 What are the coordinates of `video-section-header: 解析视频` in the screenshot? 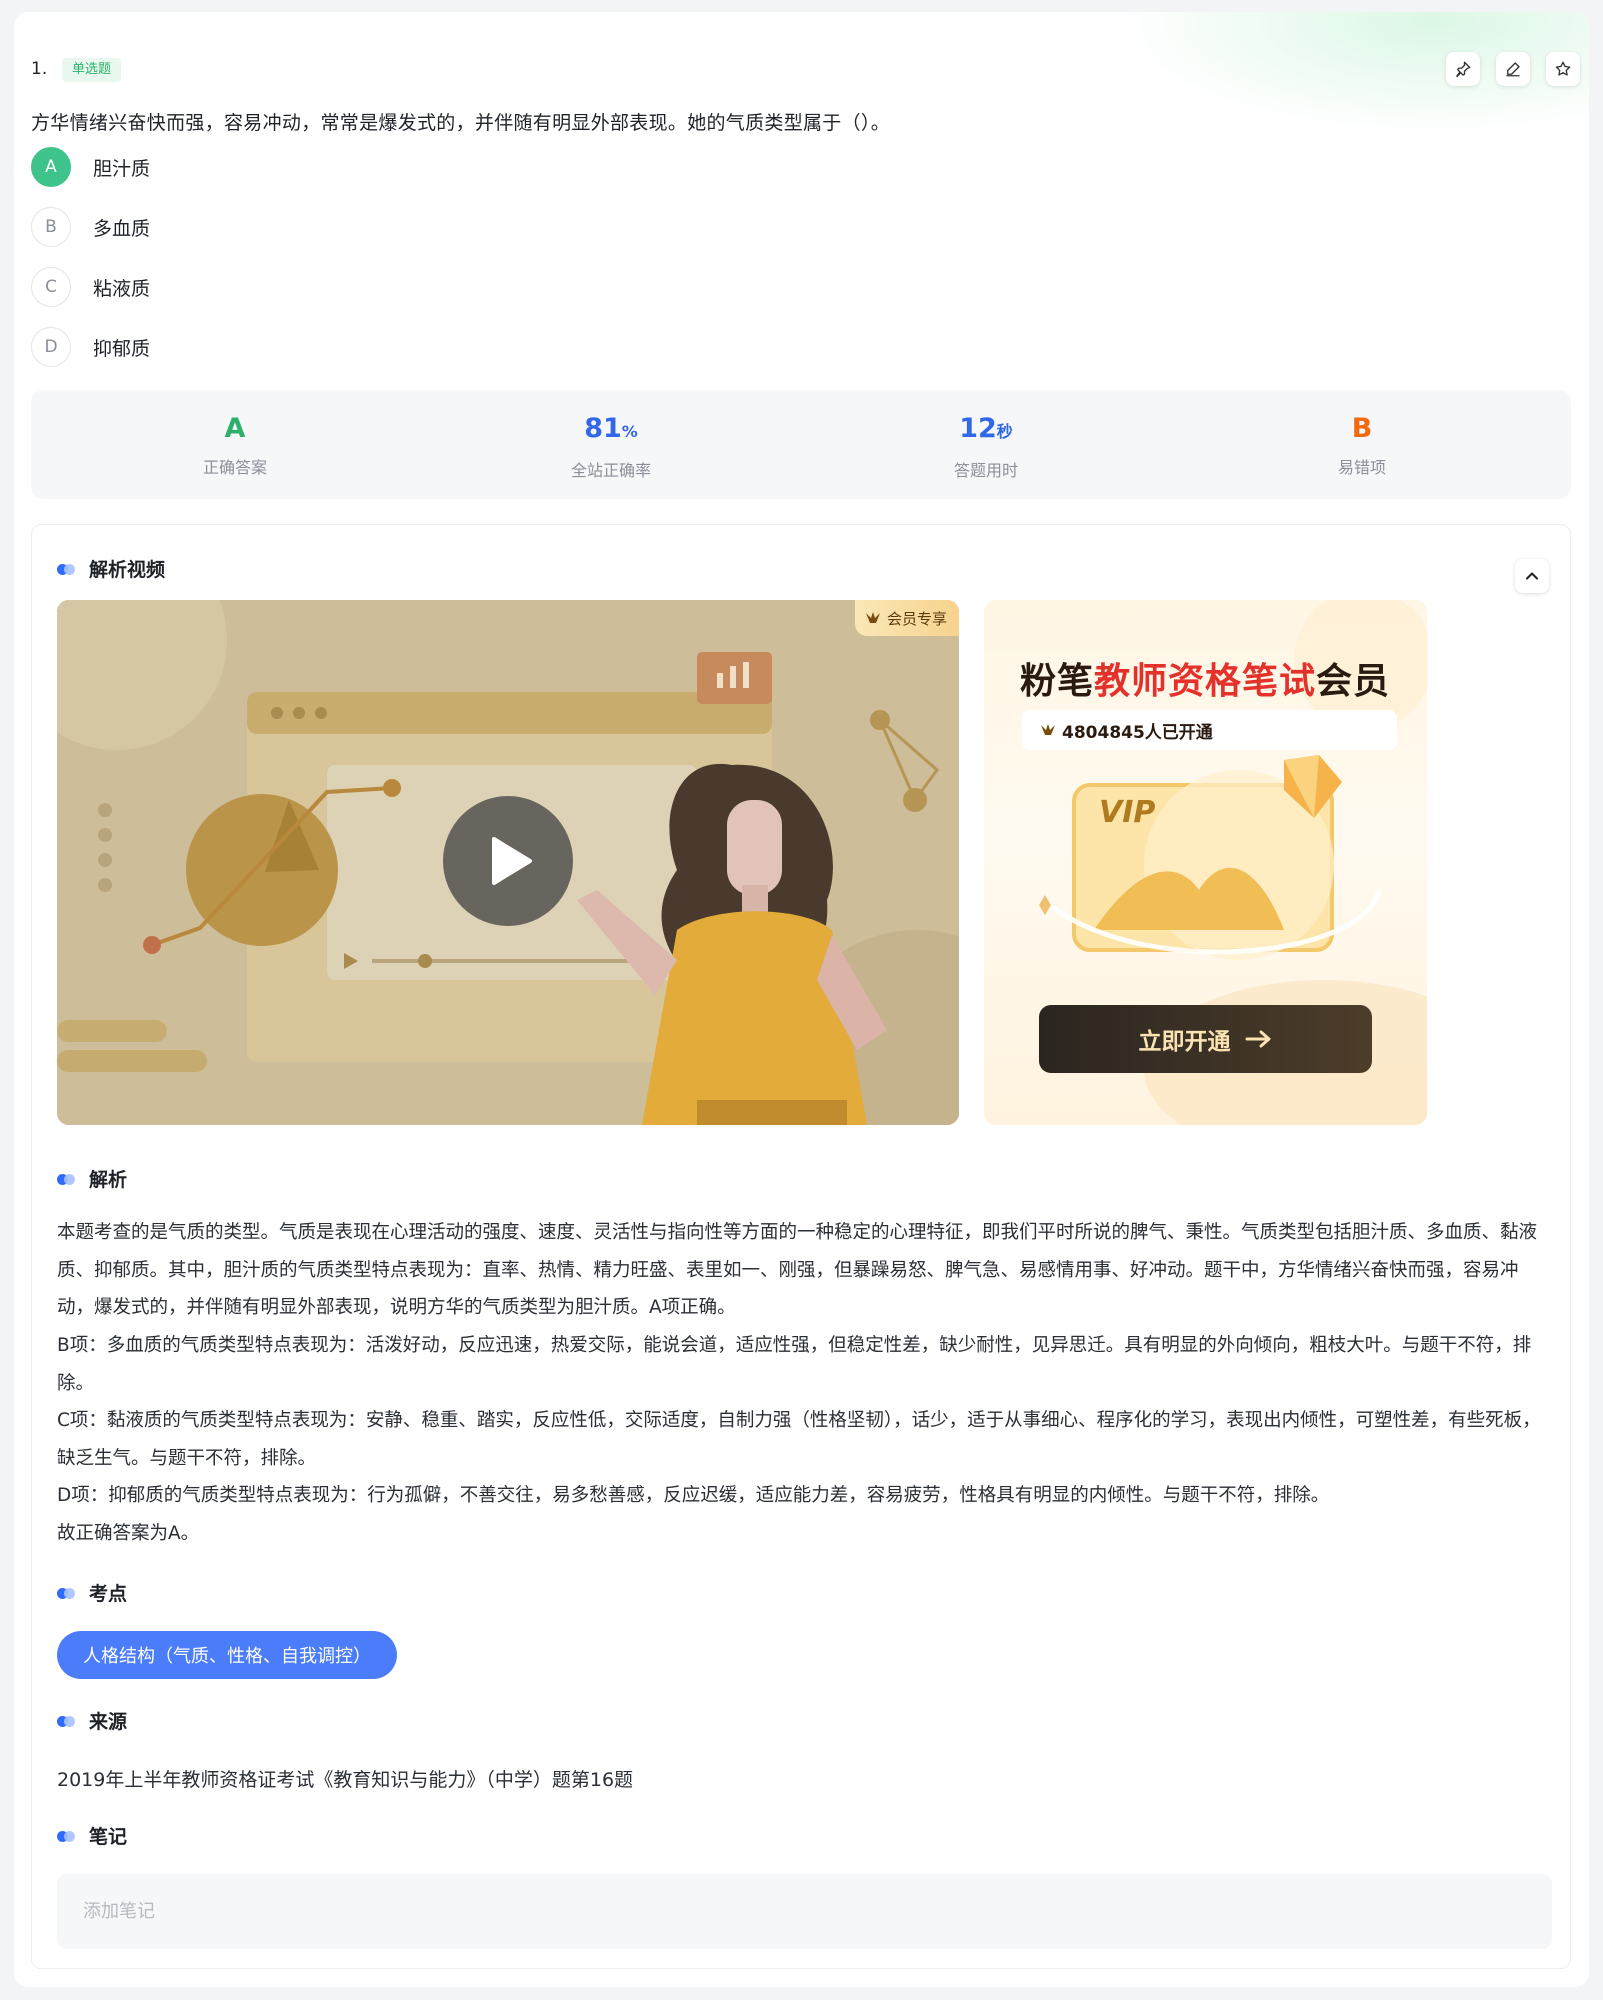 It's located at (111, 568).